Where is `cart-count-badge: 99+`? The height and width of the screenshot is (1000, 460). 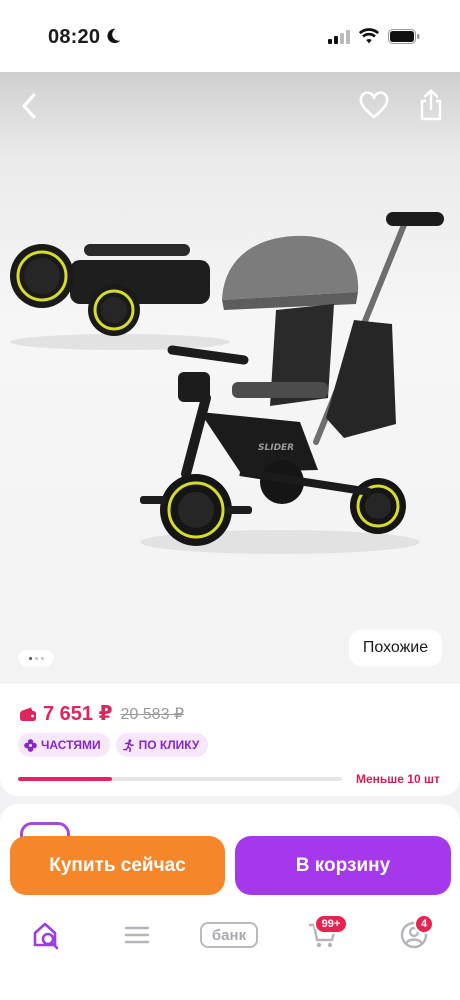
cart-count-badge: 99+ is located at coordinates (331, 924).